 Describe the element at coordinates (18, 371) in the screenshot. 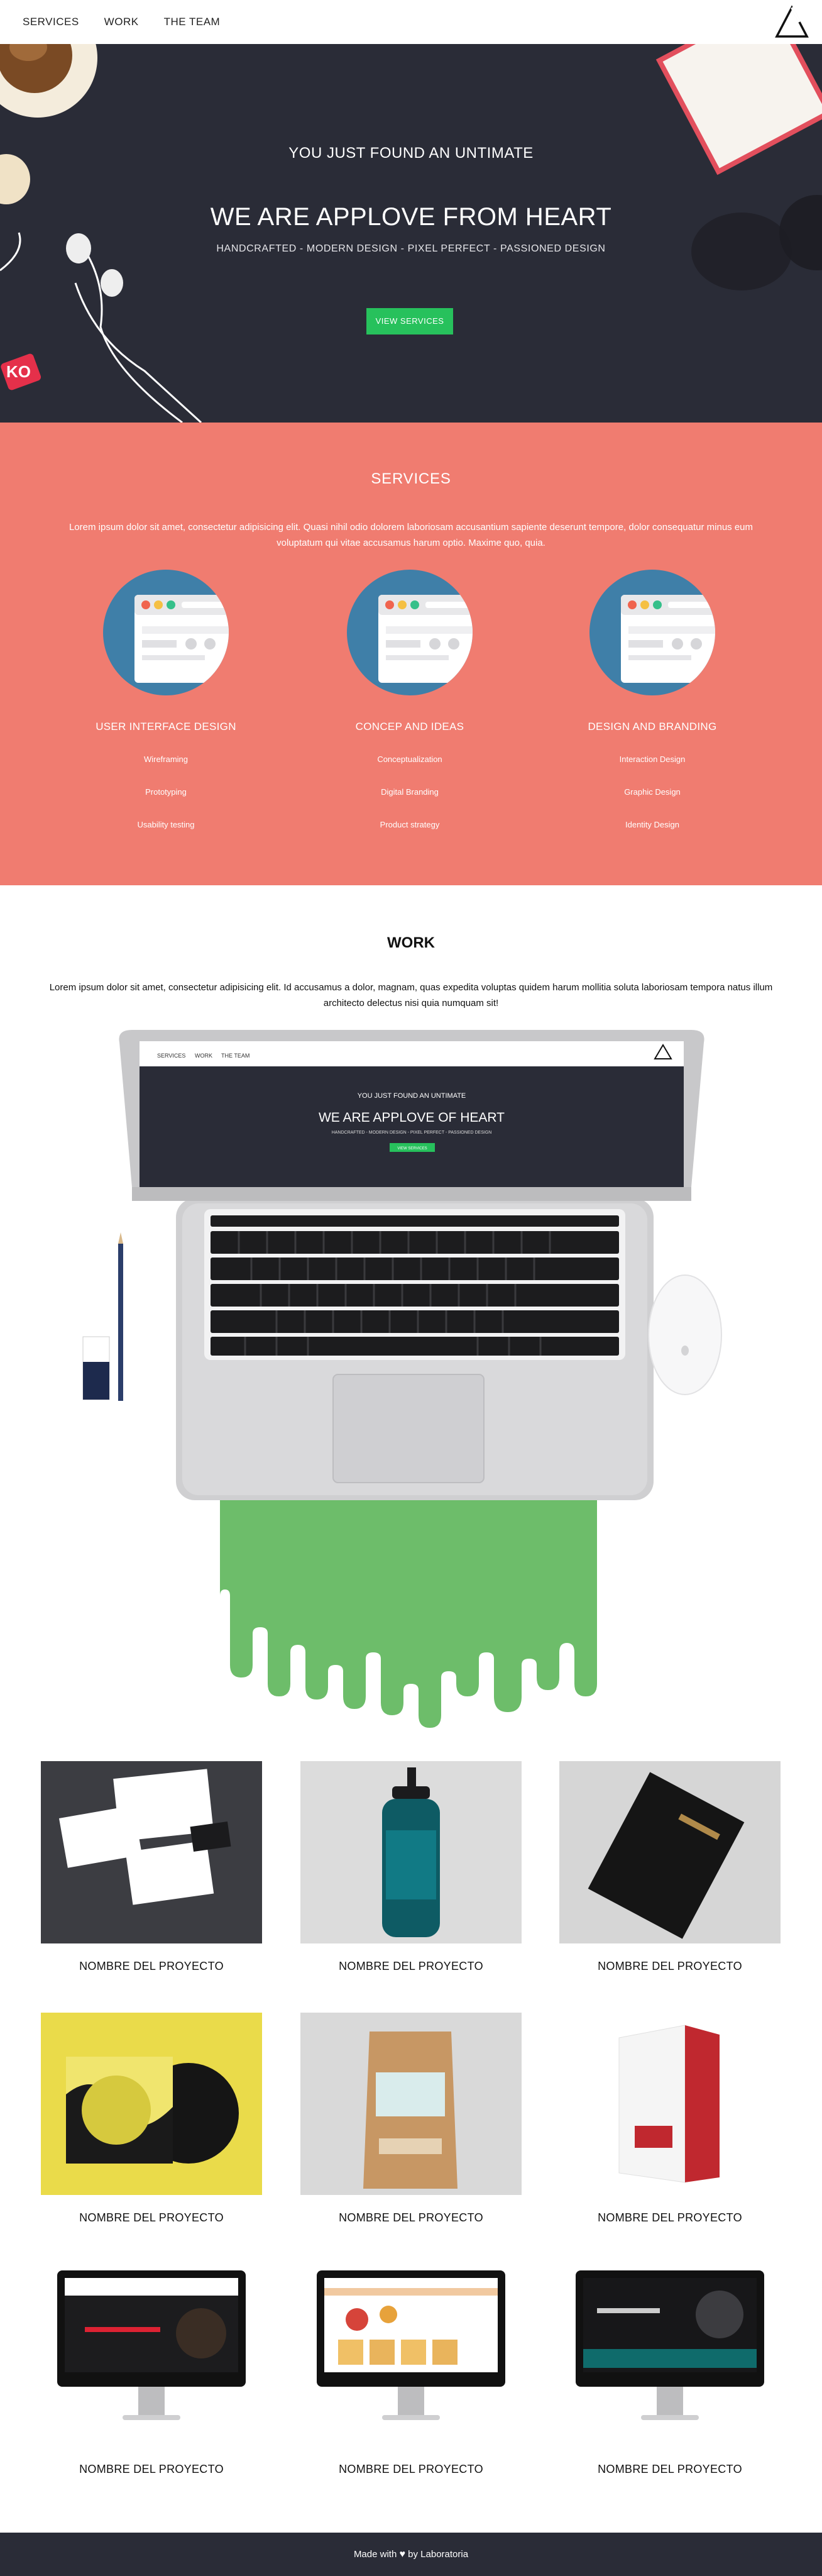

I see `svg-text: KO` at that location.